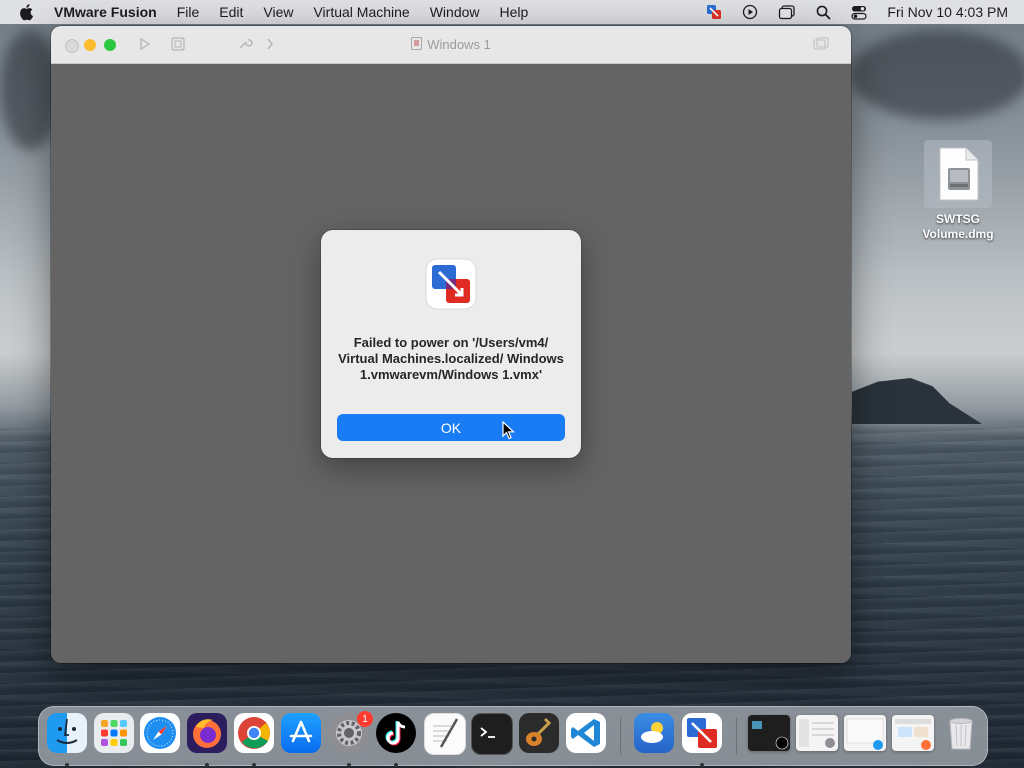  I want to click on control-center-icon, so click(859, 12).